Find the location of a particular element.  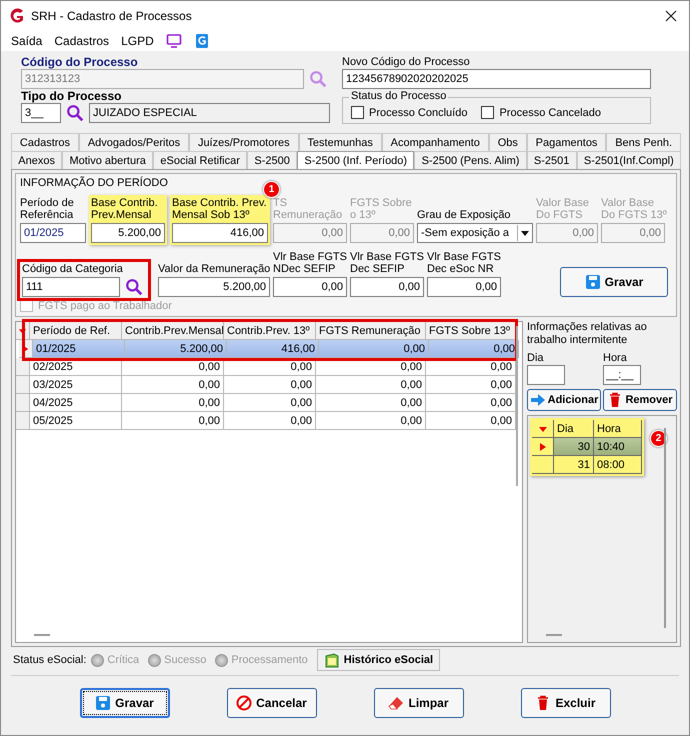

no-entry-icon is located at coordinates (244, 702).